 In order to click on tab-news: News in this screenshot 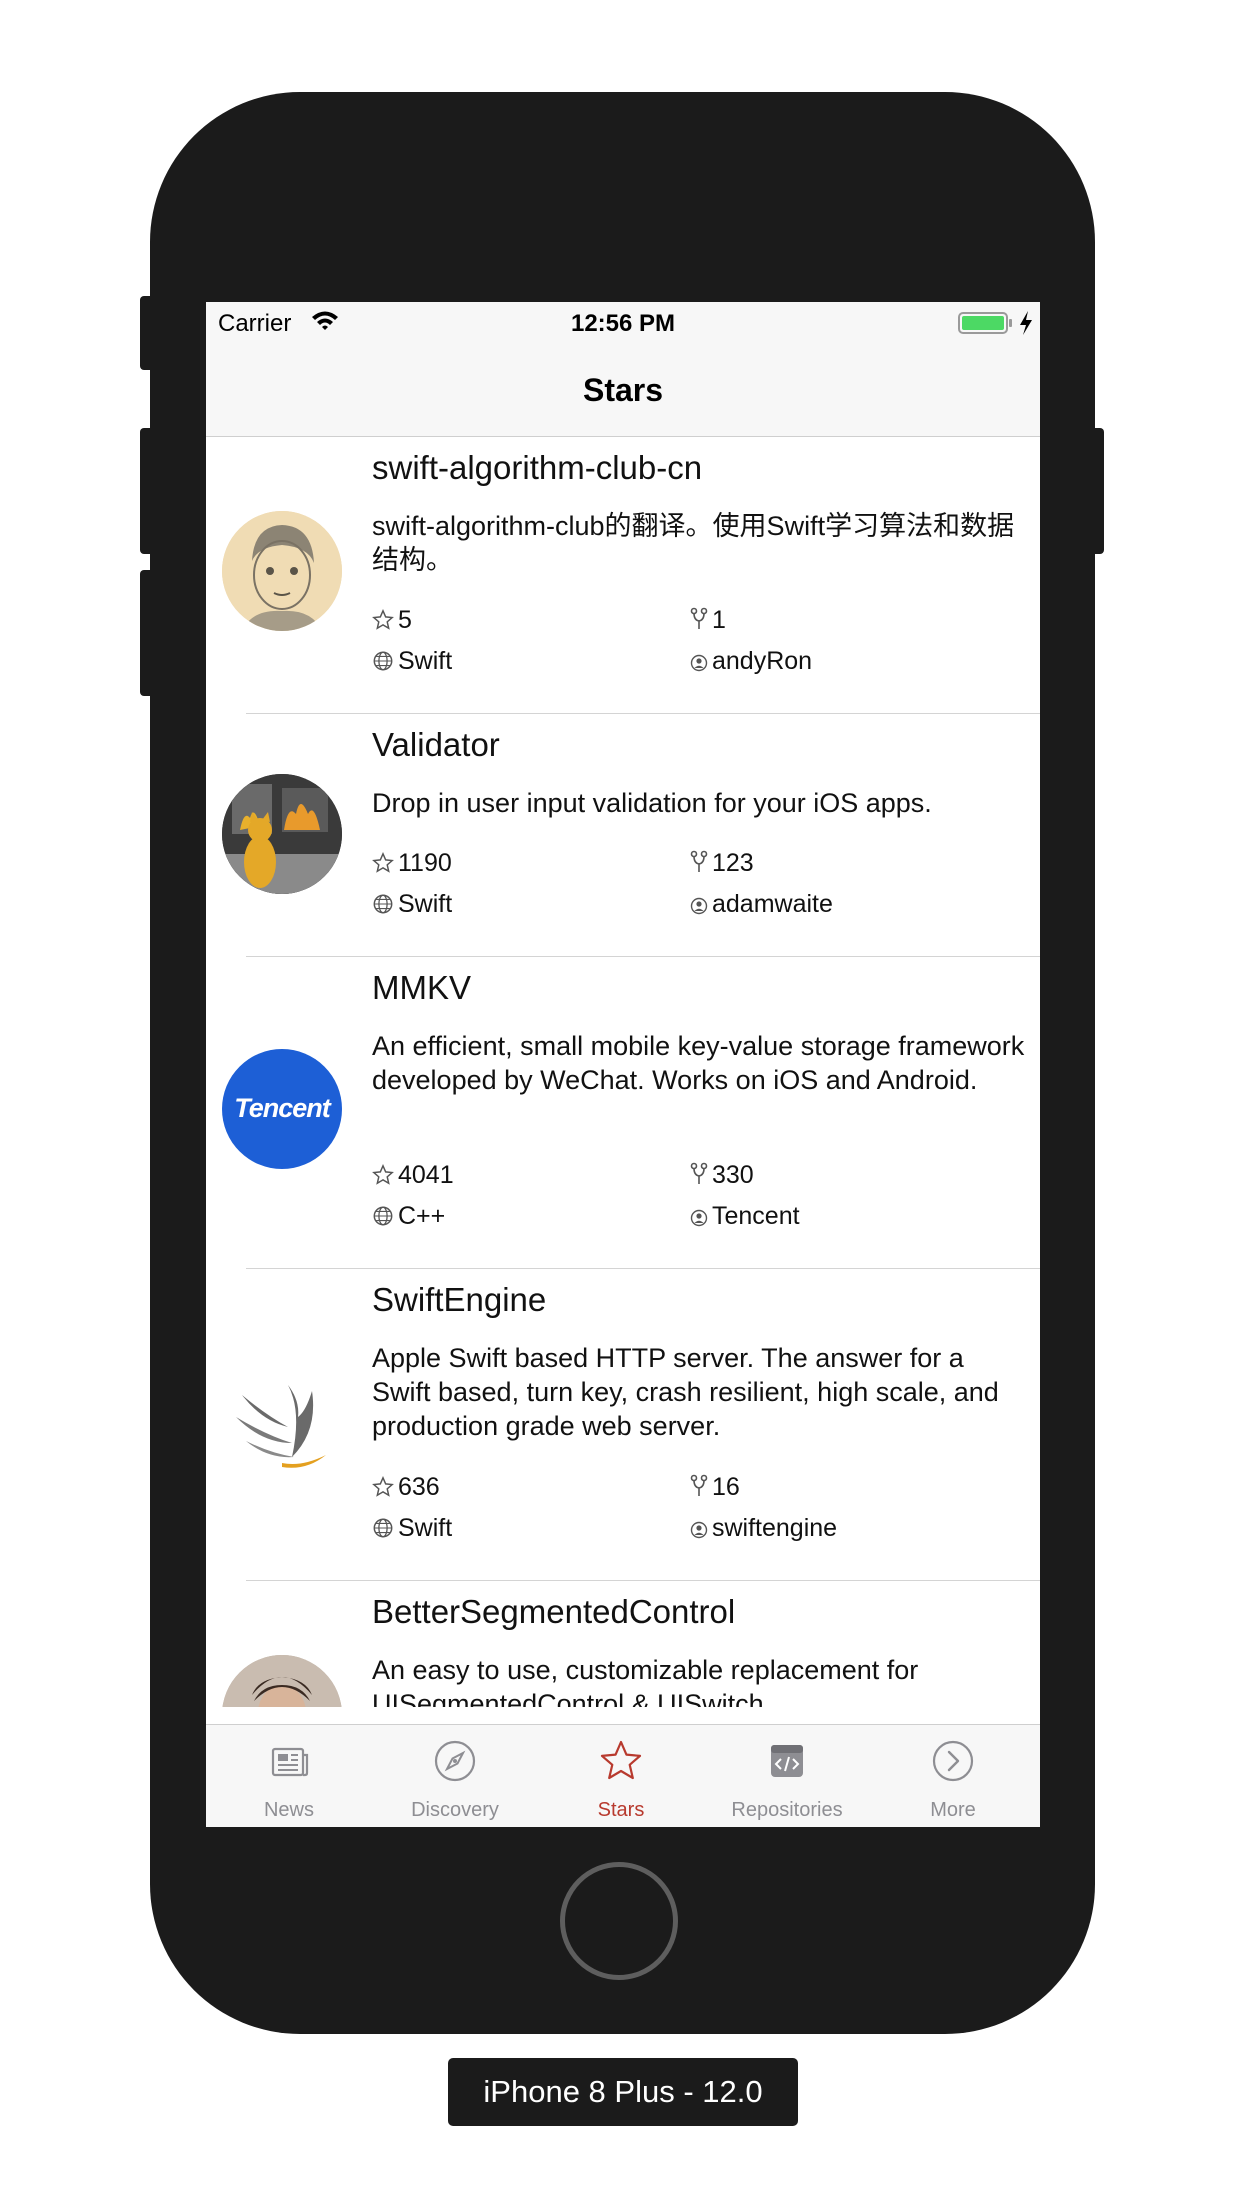, I will do `click(289, 1776)`.